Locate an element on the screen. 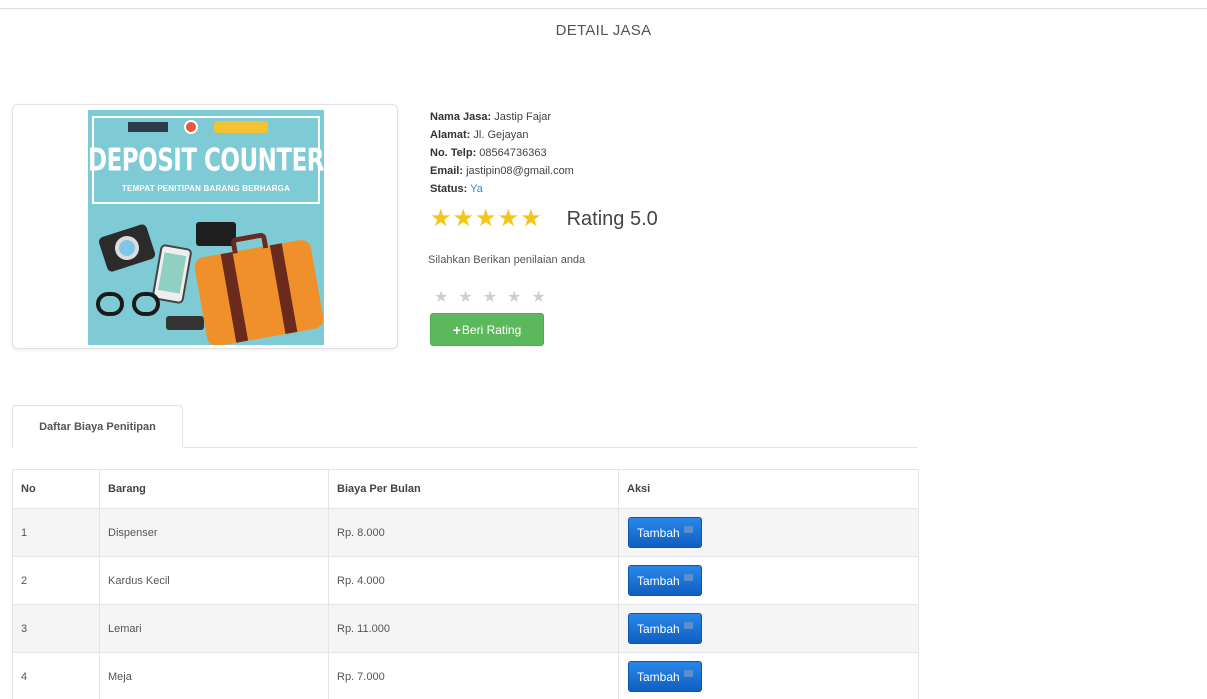  column-header-aksi: Aksi is located at coordinates (768, 489).